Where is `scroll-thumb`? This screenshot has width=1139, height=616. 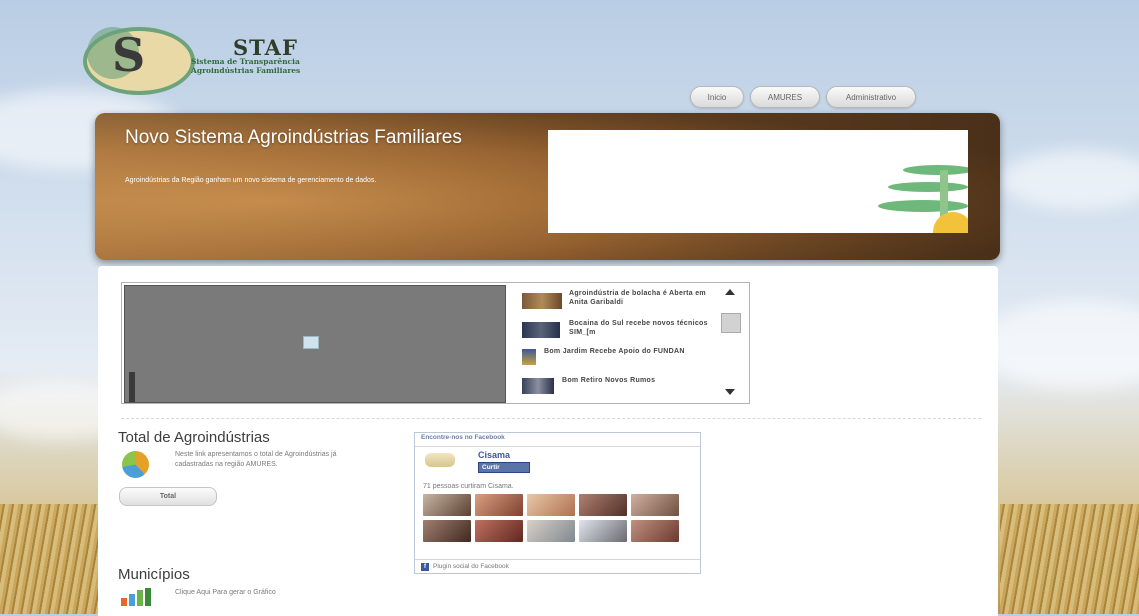
scroll-thumb is located at coordinates (731, 323).